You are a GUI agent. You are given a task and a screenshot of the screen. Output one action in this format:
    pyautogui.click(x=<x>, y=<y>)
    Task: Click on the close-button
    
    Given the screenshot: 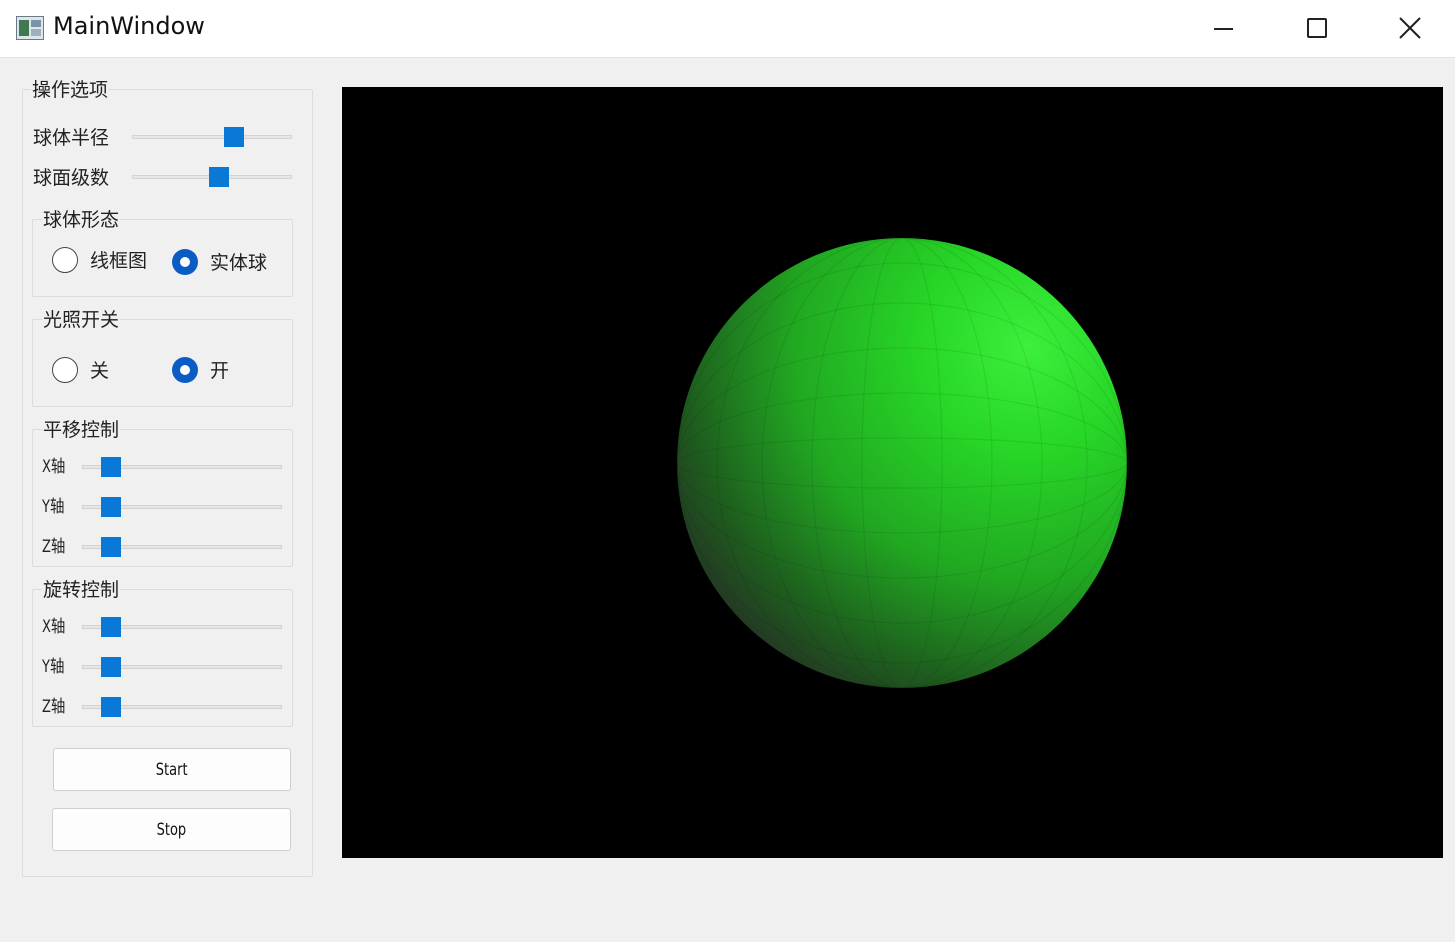 What is the action you would take?
    pyautogui.click(x=1408, y=28)
    